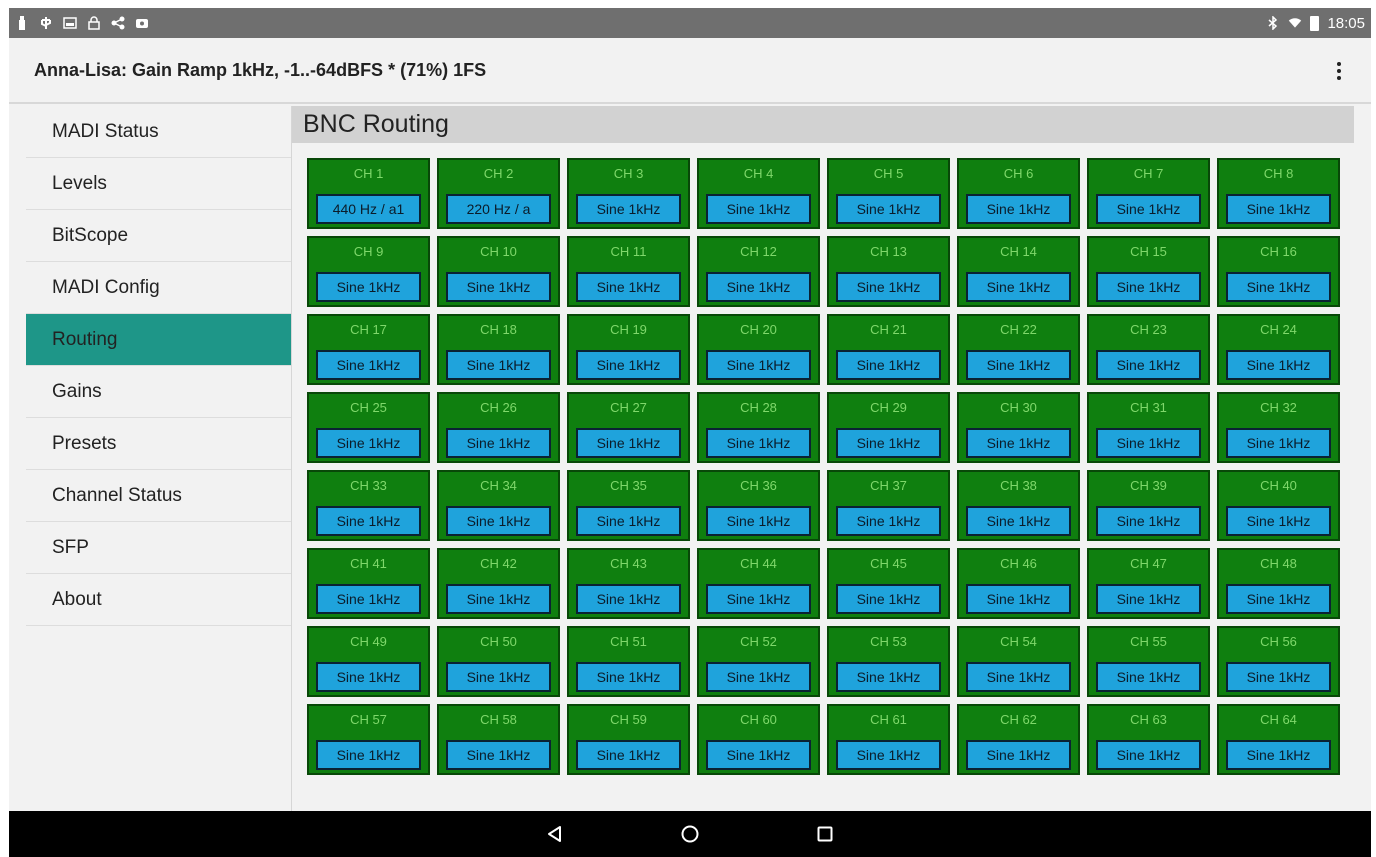 This screenshot has width=1376, height=857. What do you see at coordinates (825, 834) in the screenshot?
I see `recents-icon` at bounding box center [825, 834].